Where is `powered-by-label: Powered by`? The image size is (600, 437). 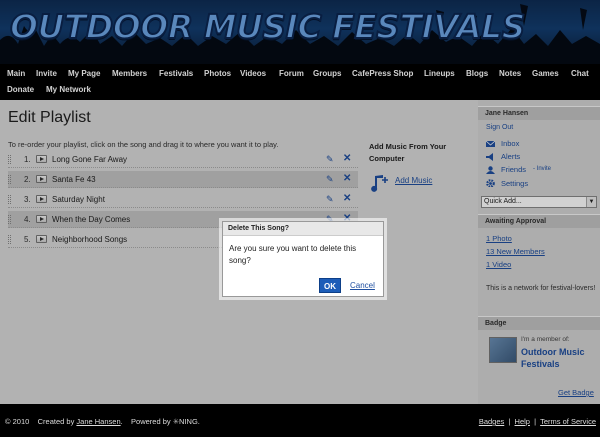 powered-by-label: Powered by is located at coordinates (151, 421).